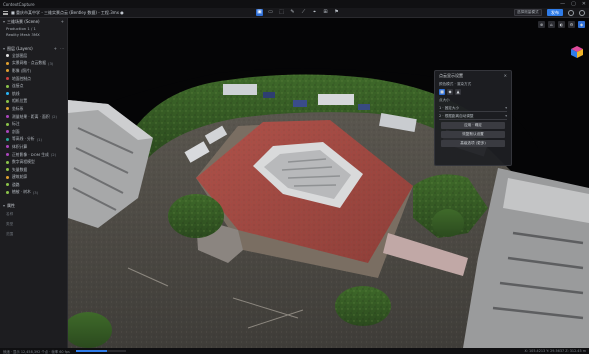 The height and width of the screenshot is (354, 589). I want to click on layer-item: 连接点, so click(33, 86).